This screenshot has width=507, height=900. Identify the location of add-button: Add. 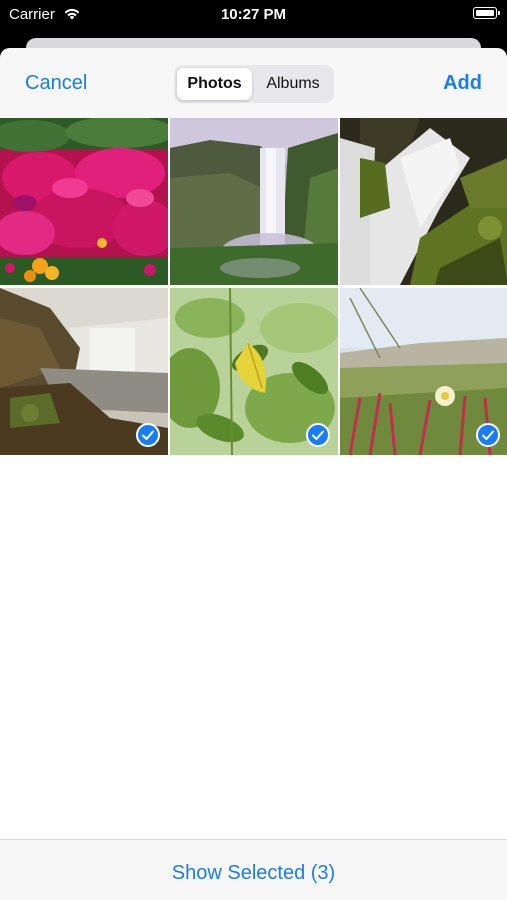
(462, 83).